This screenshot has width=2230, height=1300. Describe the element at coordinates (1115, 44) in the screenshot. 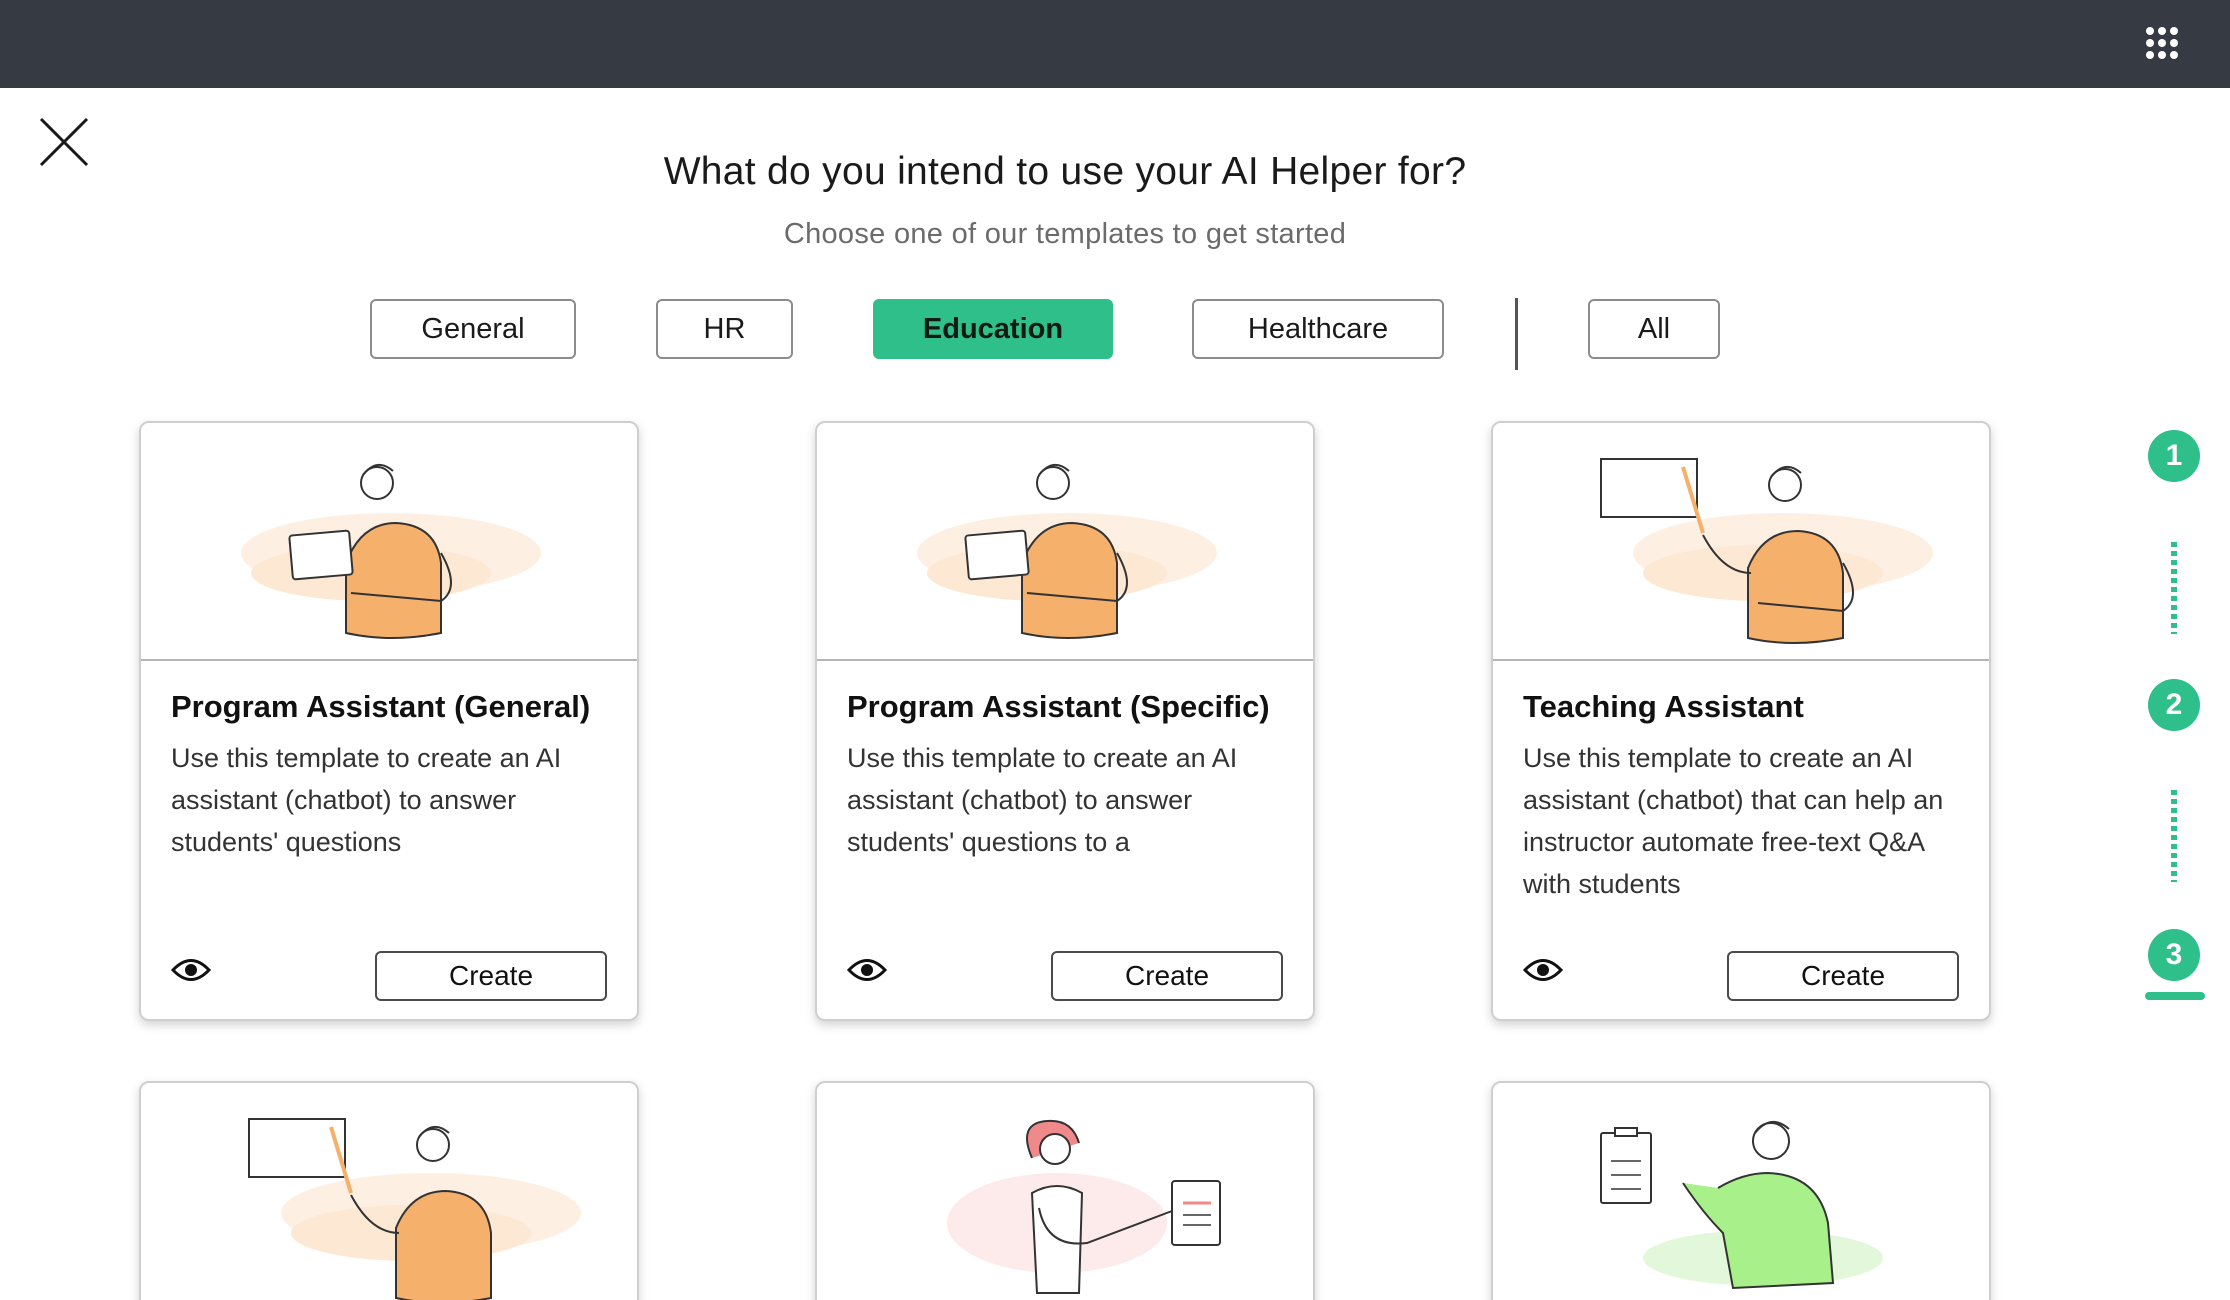

I see `top-bar` at that location.